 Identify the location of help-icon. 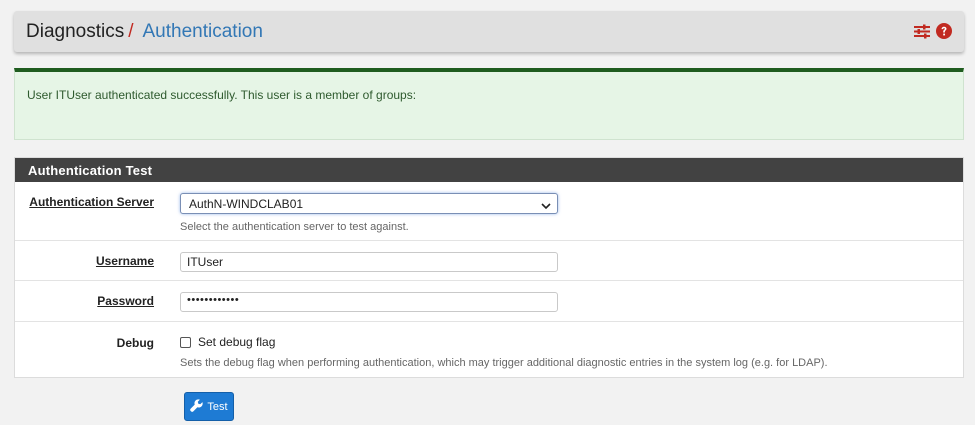
(944, 31).